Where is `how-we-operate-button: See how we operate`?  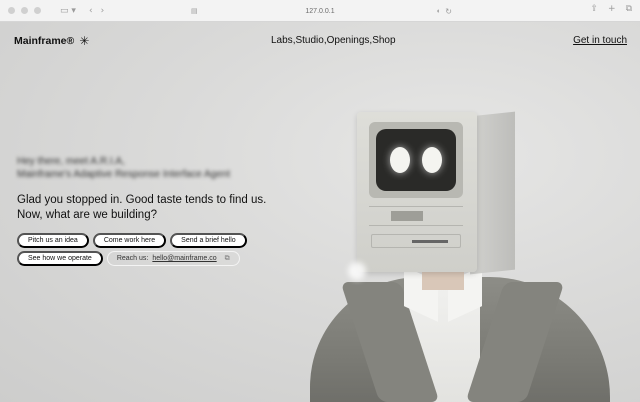 how-we-operate-button: See how we operate is located at coordinates (60, 258).